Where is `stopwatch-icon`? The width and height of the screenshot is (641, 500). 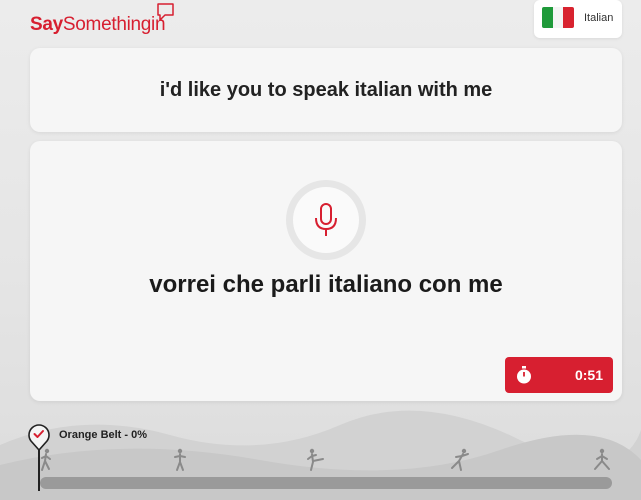
stopwatch-icon is located at coordinates (524, 375).